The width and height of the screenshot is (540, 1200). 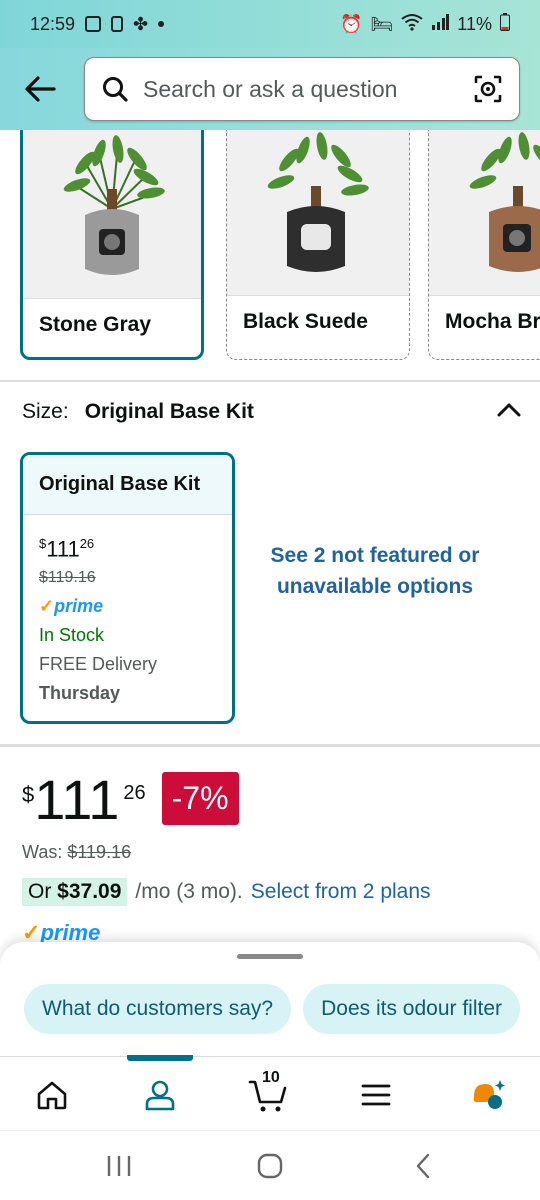 I want to click on chevron-left-icon, so click(x=423, y=1166).